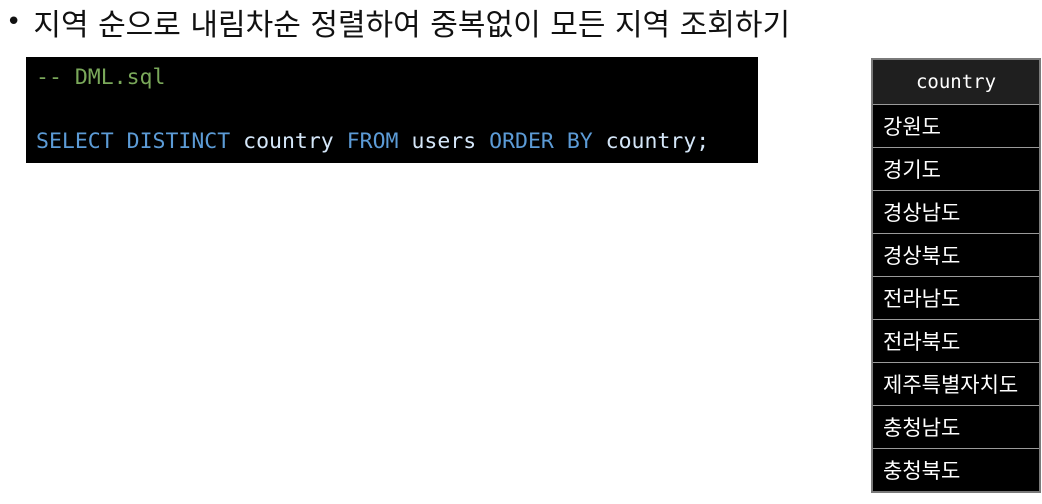  I want to click on column-header-country: country, so click(956, 81).